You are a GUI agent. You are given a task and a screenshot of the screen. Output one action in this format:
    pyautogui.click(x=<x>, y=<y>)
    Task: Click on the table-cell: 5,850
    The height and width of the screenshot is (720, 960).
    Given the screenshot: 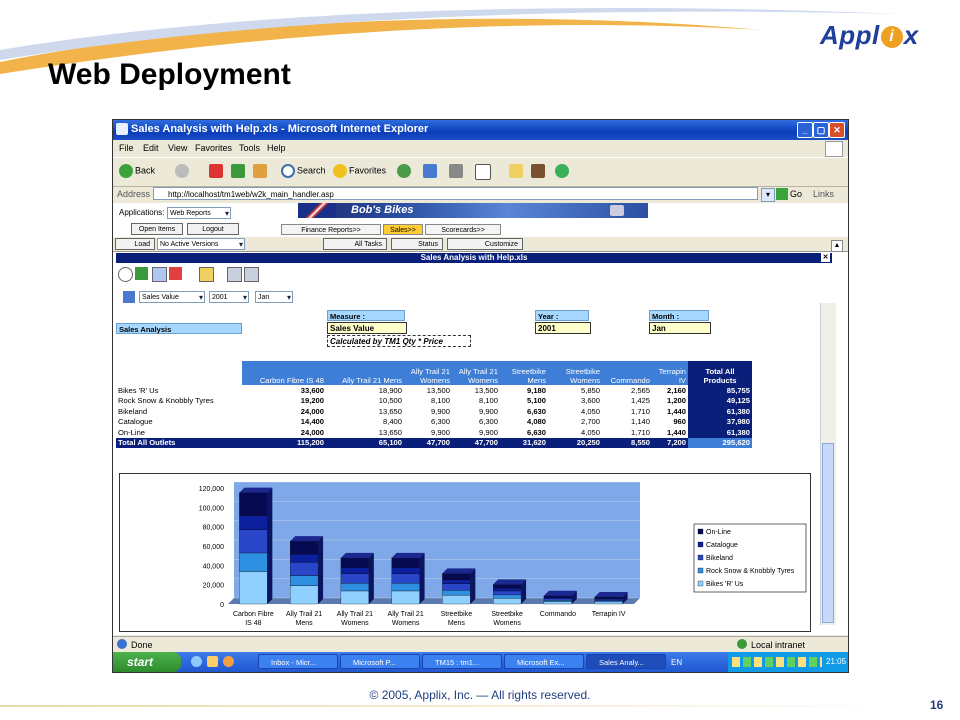 What is the action you would take?
    pyautogui.click(x=575, y=390)
    